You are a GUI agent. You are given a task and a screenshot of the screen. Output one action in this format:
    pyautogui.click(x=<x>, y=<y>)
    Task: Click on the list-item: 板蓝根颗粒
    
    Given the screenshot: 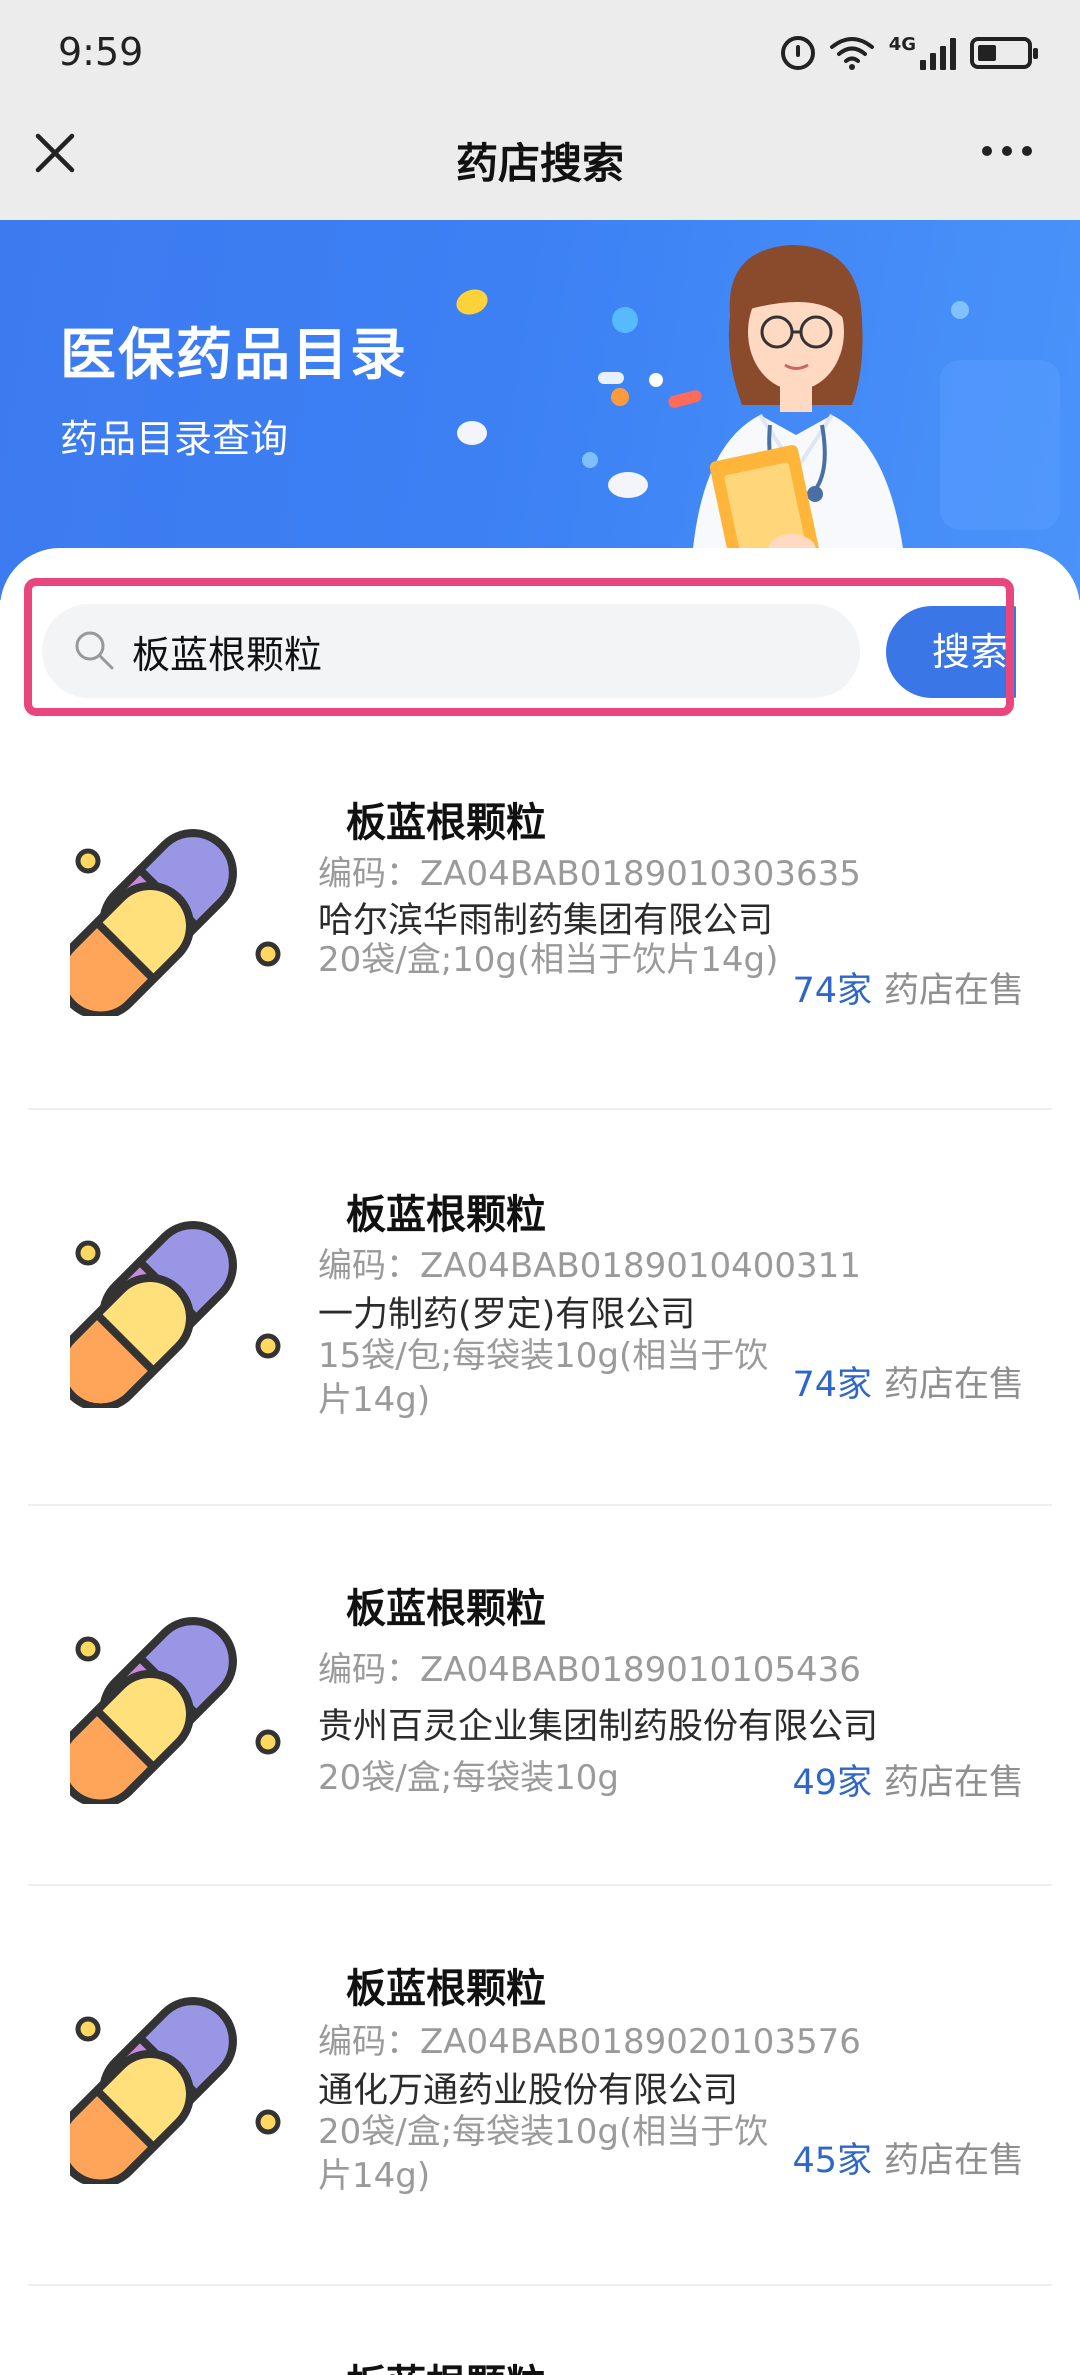 What is the action you would take?
    pyautogui.click(x=540, y=2330)
    